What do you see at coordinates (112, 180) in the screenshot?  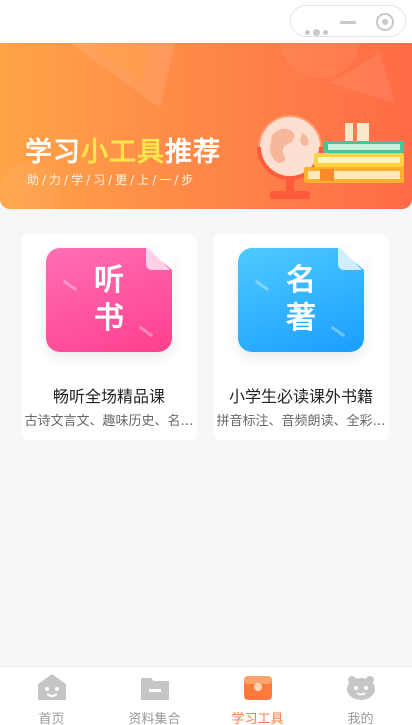 I see `banner-subtitle: 助/力/学/习/更/上/一/步` at bounding box center [112, 180].